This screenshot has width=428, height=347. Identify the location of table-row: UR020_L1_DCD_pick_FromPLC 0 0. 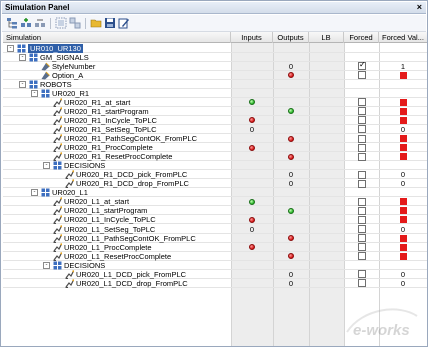
(215, 274).